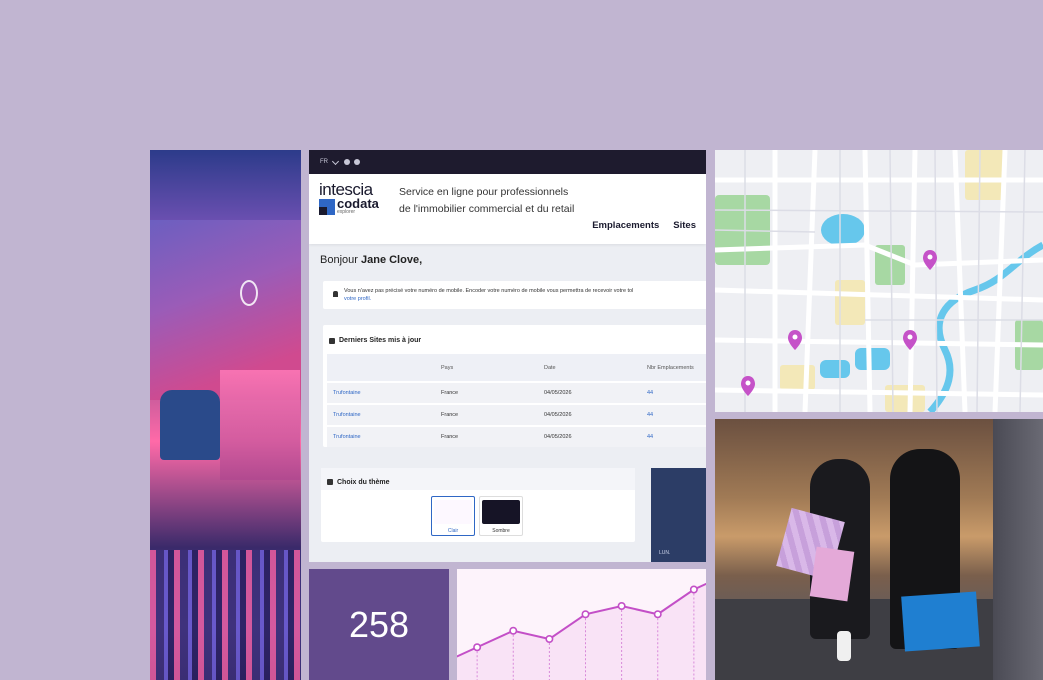  I want to click on theme-option-dark: Sombre, so click(501, 516).